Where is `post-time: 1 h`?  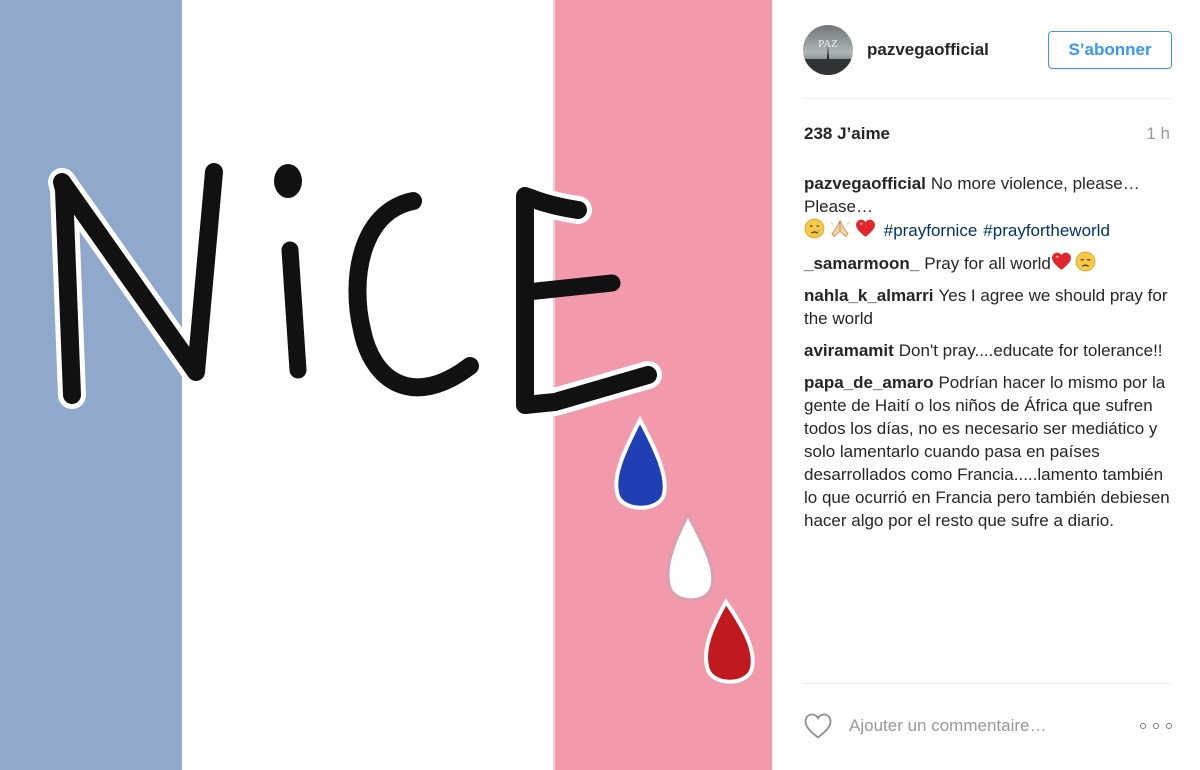 post-time: 1 h is located at coordinates (1158, 134).